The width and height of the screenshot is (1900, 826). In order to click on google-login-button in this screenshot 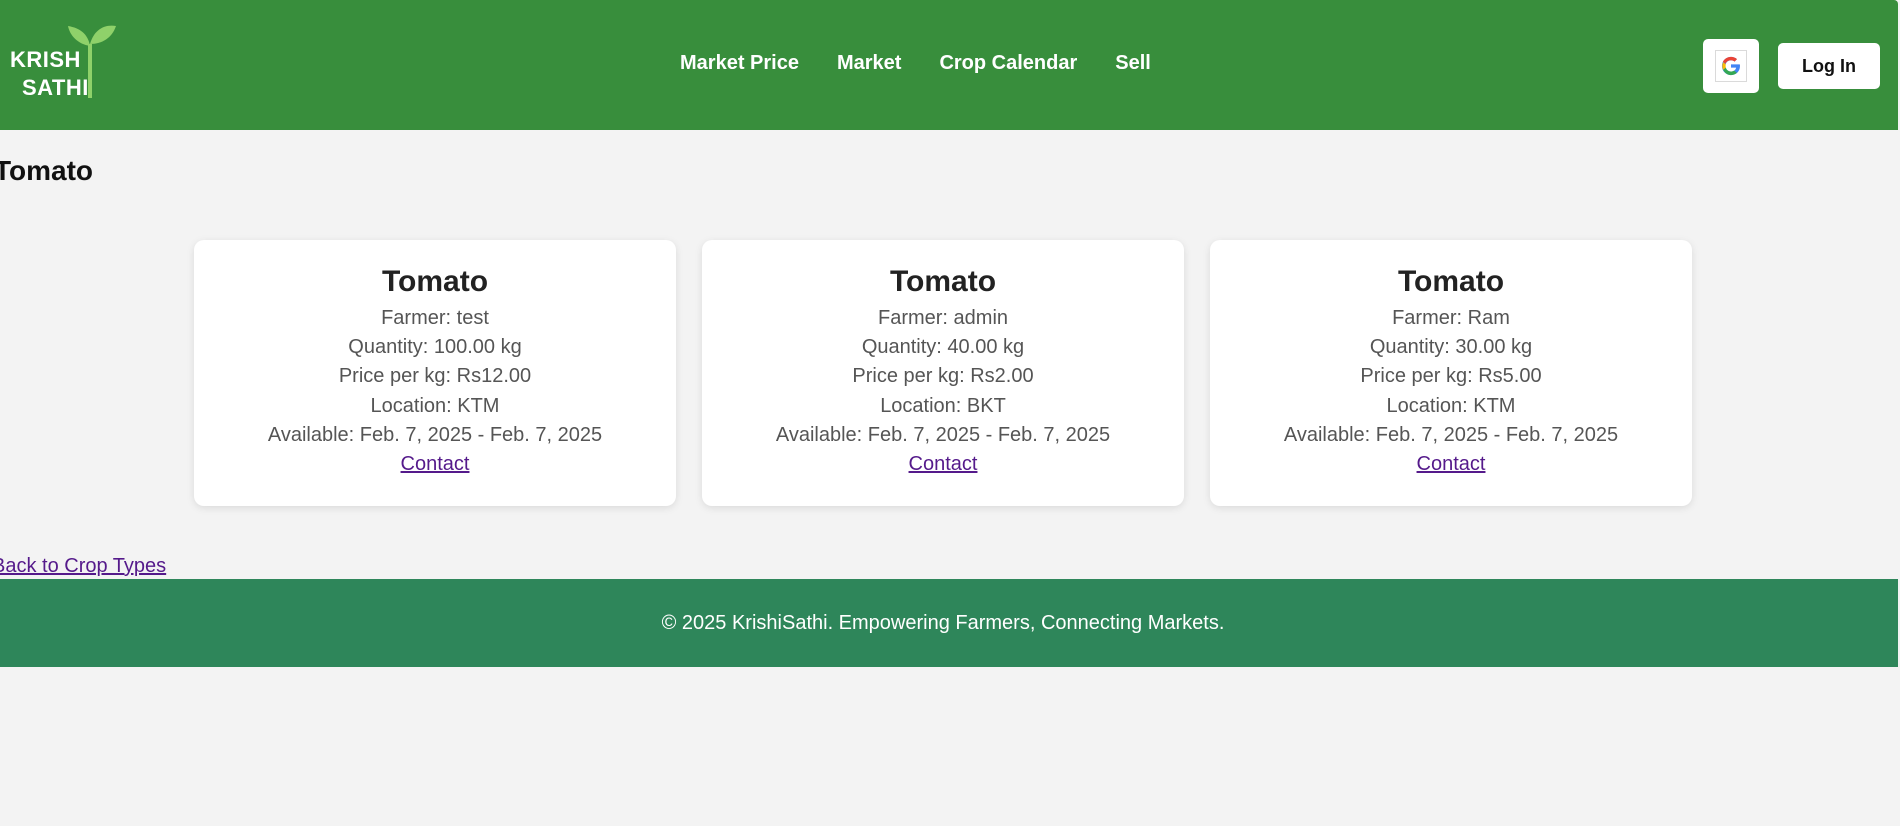, I will do `click(1731, 66)`.